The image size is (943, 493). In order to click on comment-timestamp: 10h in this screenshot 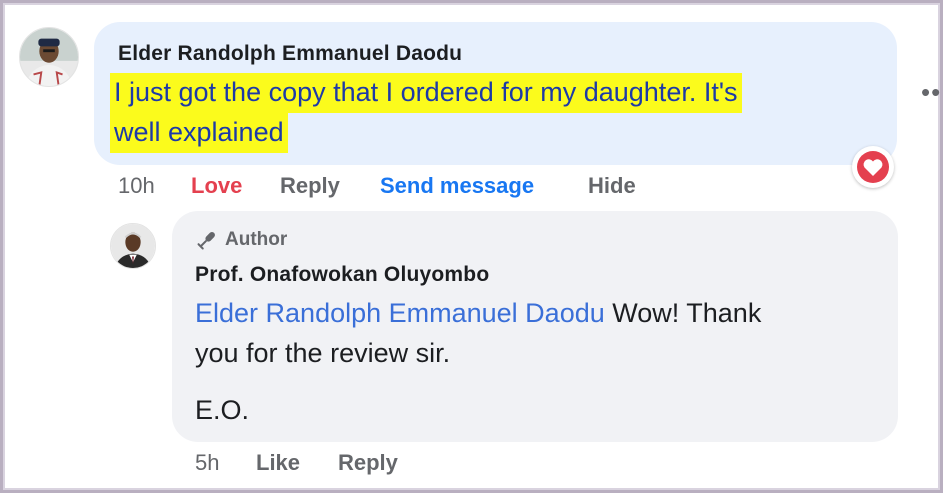, I will do `click(136, 186)`.